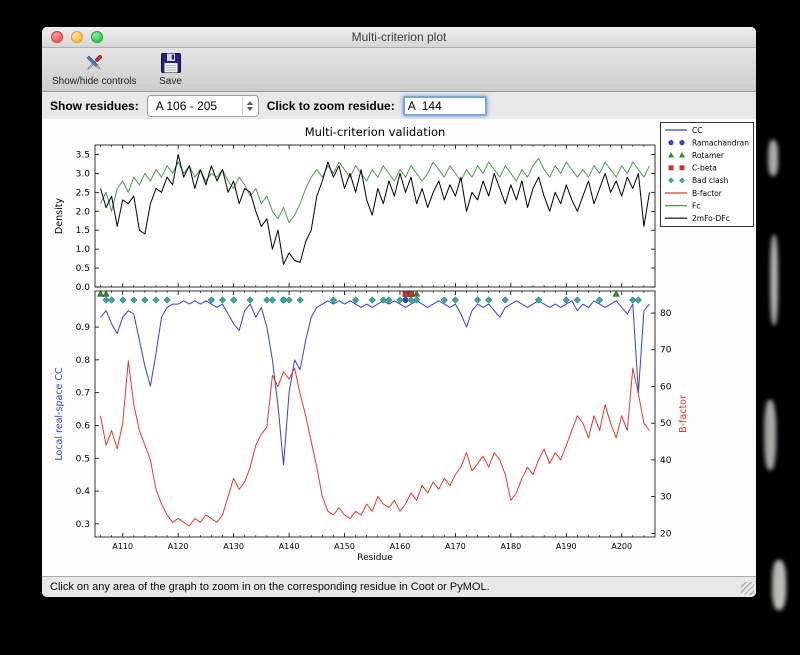 The width and height of the screenshot is (800, 655). Describe the element at coordinates (621, 546) in the screenshot. I see `svg-text: A200` at that location.